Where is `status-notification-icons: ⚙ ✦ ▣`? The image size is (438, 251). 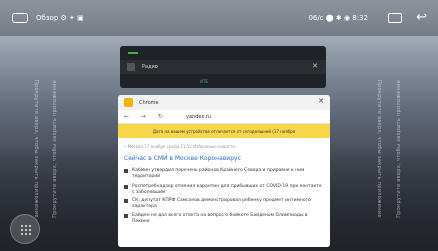 status-notification-icons: ⚙ ✦ ▣ is located at coordinates (72, 18).